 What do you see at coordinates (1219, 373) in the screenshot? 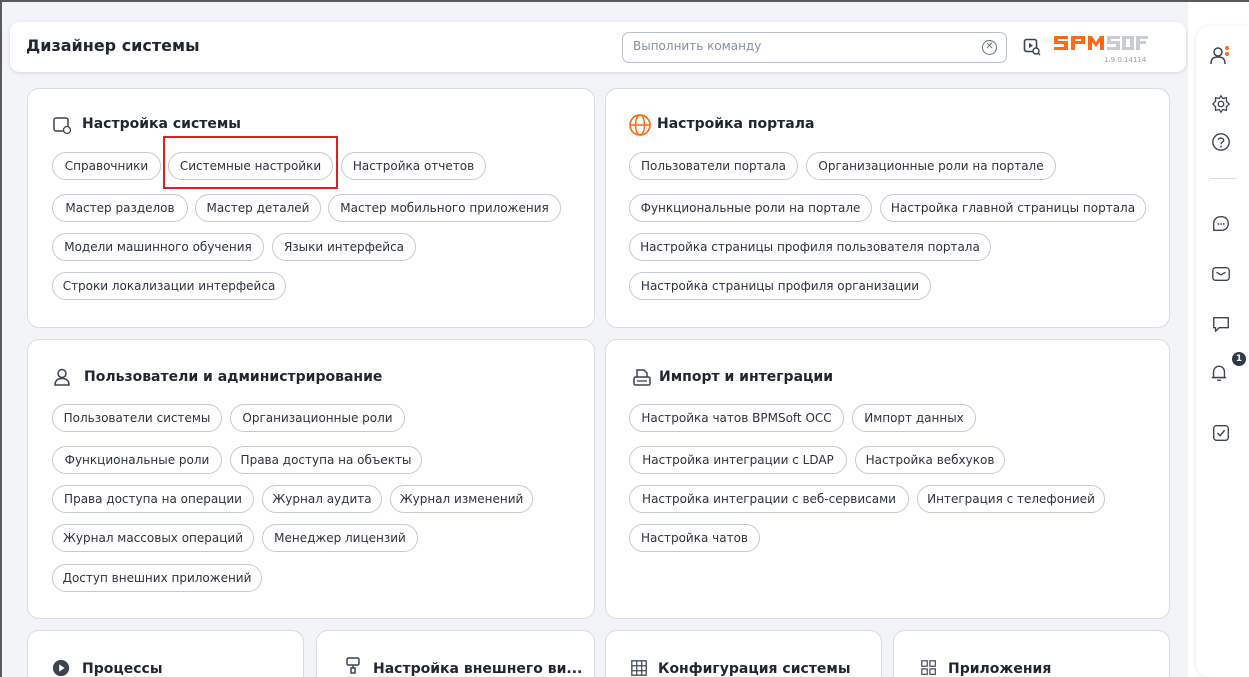
I see `bell-icon` at bounding box center [1219, 373].